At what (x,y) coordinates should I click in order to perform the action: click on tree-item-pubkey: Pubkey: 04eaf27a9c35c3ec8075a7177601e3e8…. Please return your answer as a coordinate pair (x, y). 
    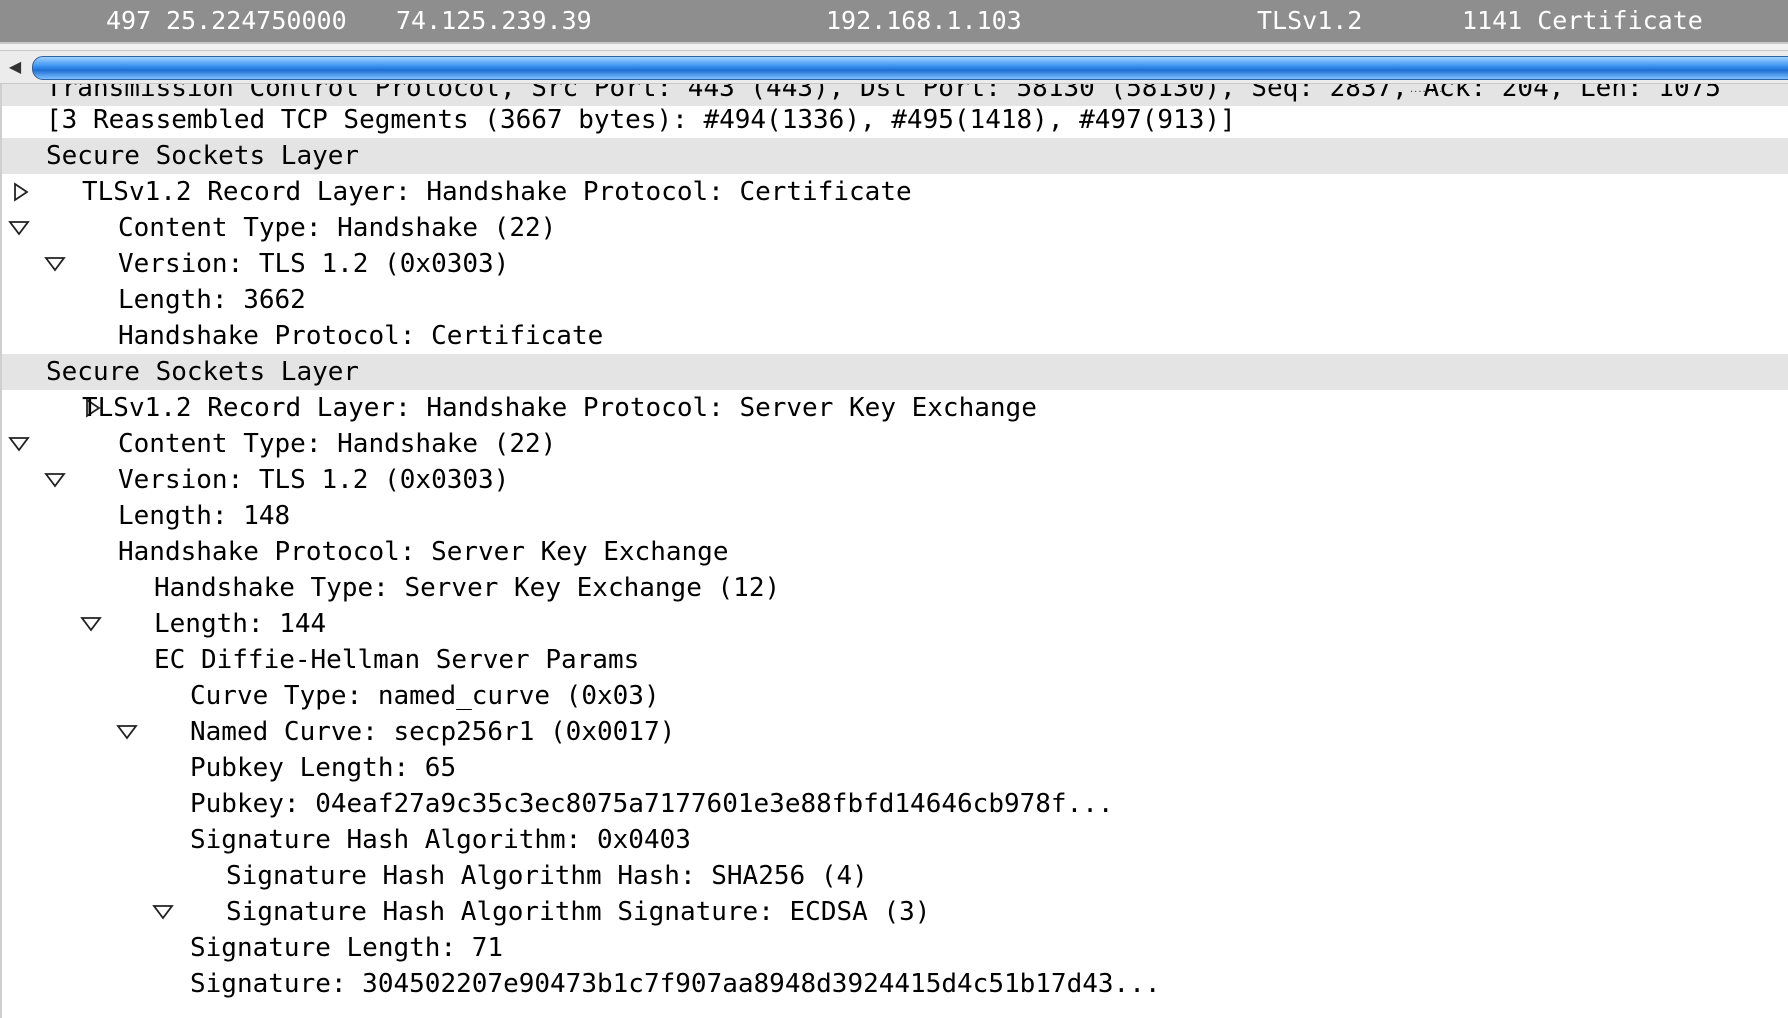
    Looking at the image, I should click on (895, 804).